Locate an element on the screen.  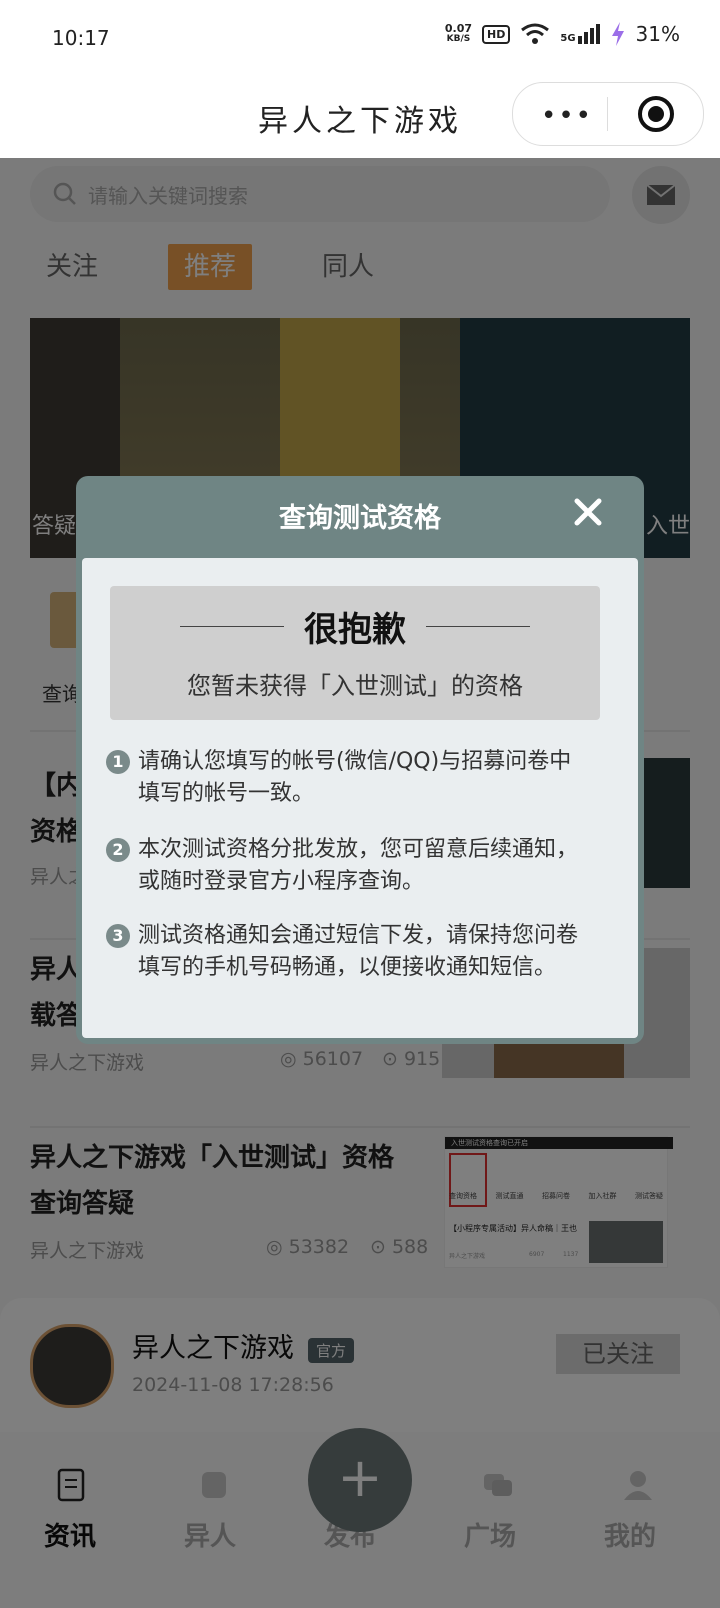
close-icon is located at coordinates (588, 512).